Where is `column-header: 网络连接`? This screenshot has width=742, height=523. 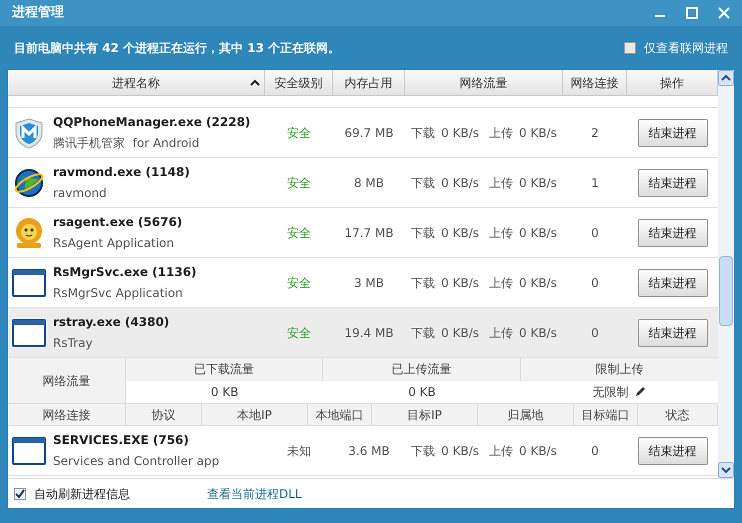
column-header: 网络连接 is located at coordinates (595, 82).